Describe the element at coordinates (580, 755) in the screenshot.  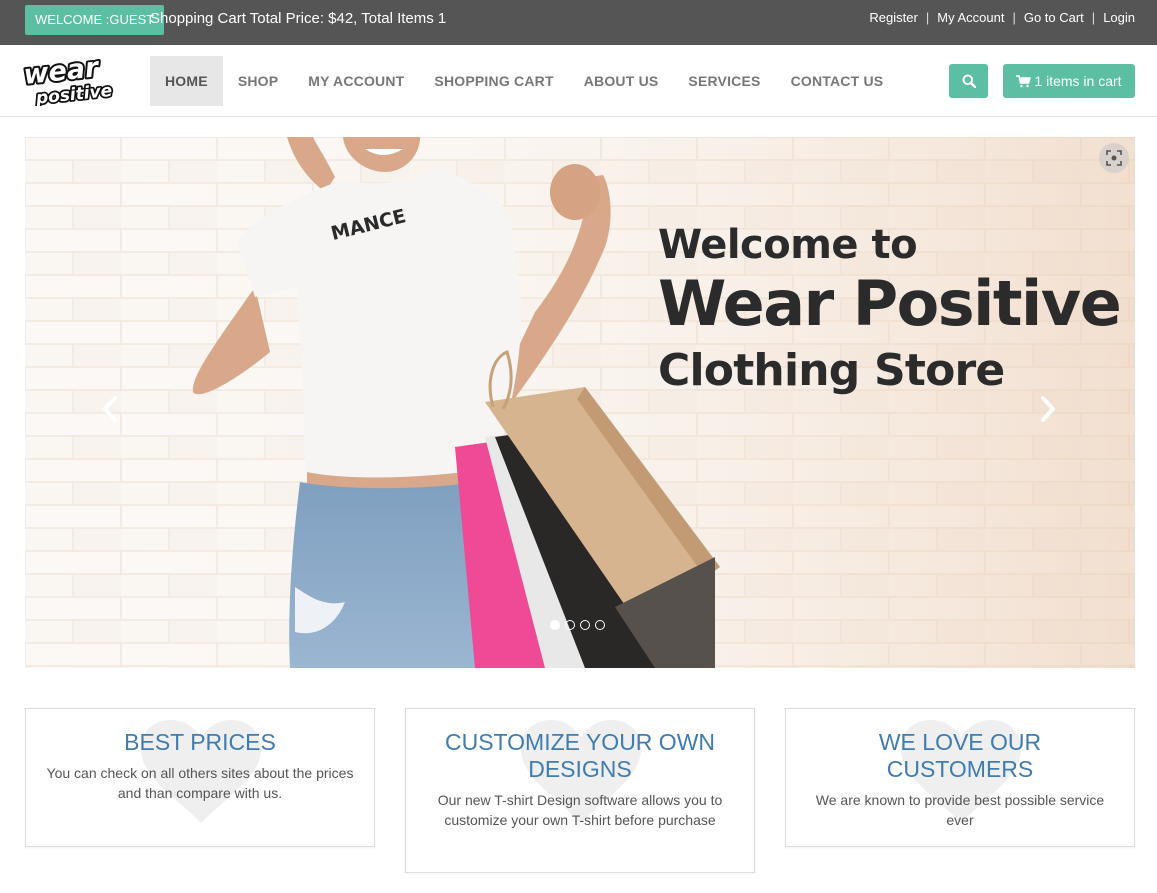
I see `feature-title: CUSTOMIZE YOUR OWN DESIGNS` at that location.